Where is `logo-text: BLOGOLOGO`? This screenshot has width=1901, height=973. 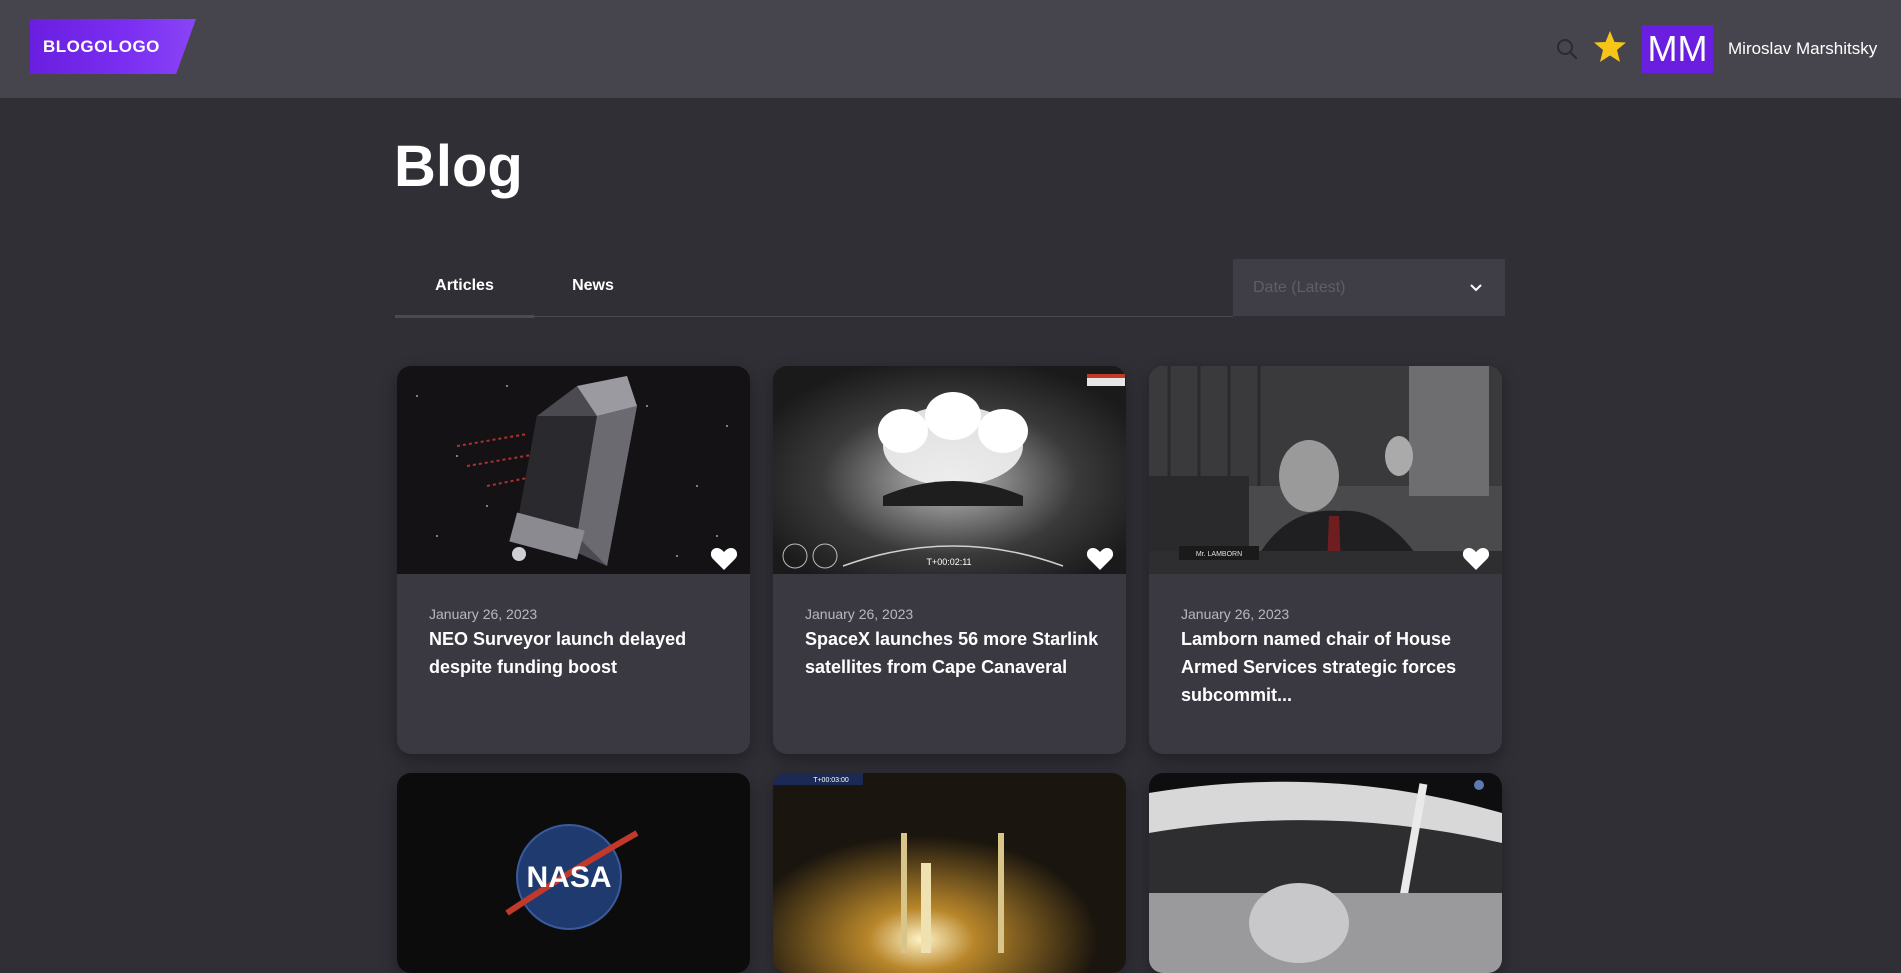 logo-text: BLOGOLOGO is located at coordinates (101, 46).